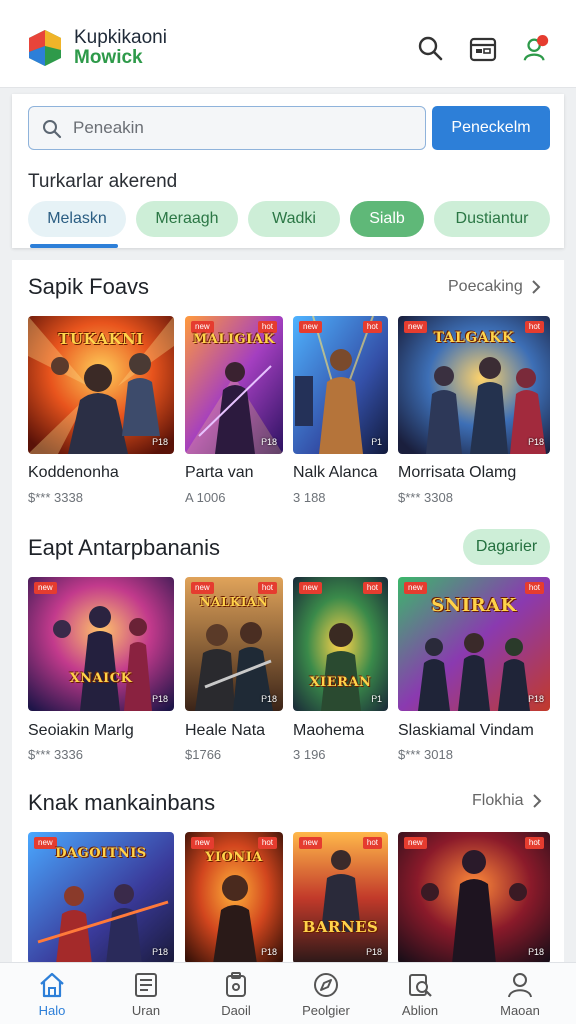 This screenshot has width=576, height=1024. I want to click on cover-title: XNAICK, so click(101, 678).